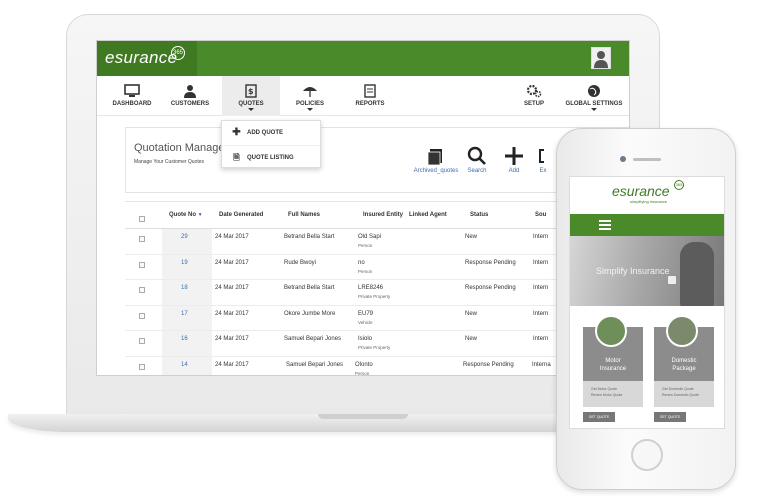 The width and height of the screenshot is (779, 504). What do you see at coordinates (186, 215) in the screenshot?
I see `col-header-quote-no: Quote No ▼` at bounding box center [186, 215].